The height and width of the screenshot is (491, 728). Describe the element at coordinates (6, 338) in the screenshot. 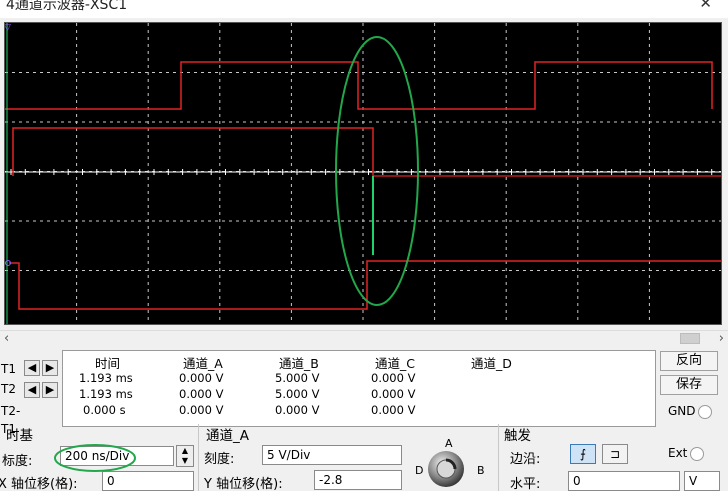

I see `scroll-left-icon: ‹` at that location.